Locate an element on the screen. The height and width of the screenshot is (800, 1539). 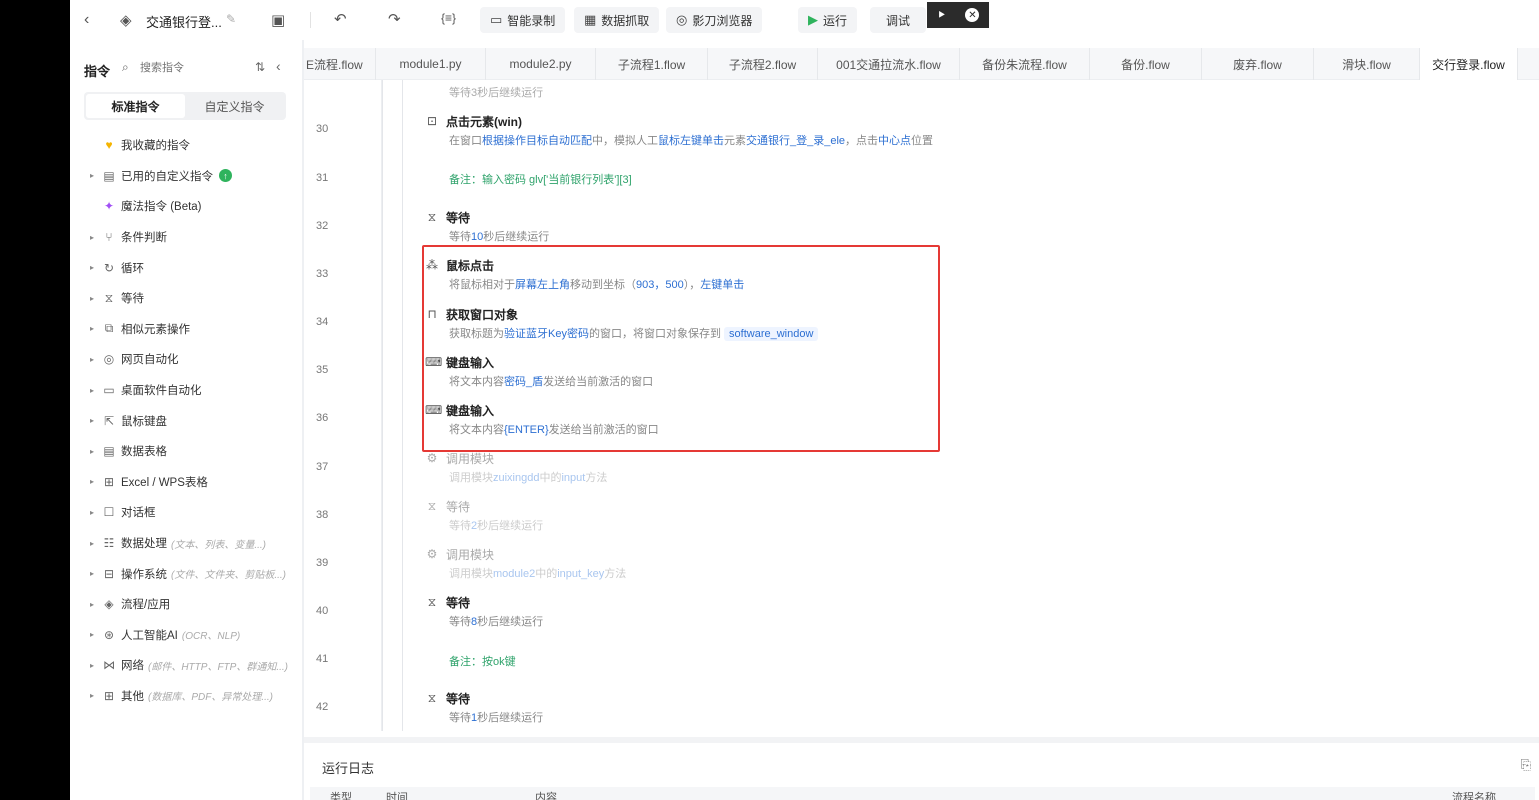
tab-file: 001交通拉流水.flow is located at coordinates (889, 64).